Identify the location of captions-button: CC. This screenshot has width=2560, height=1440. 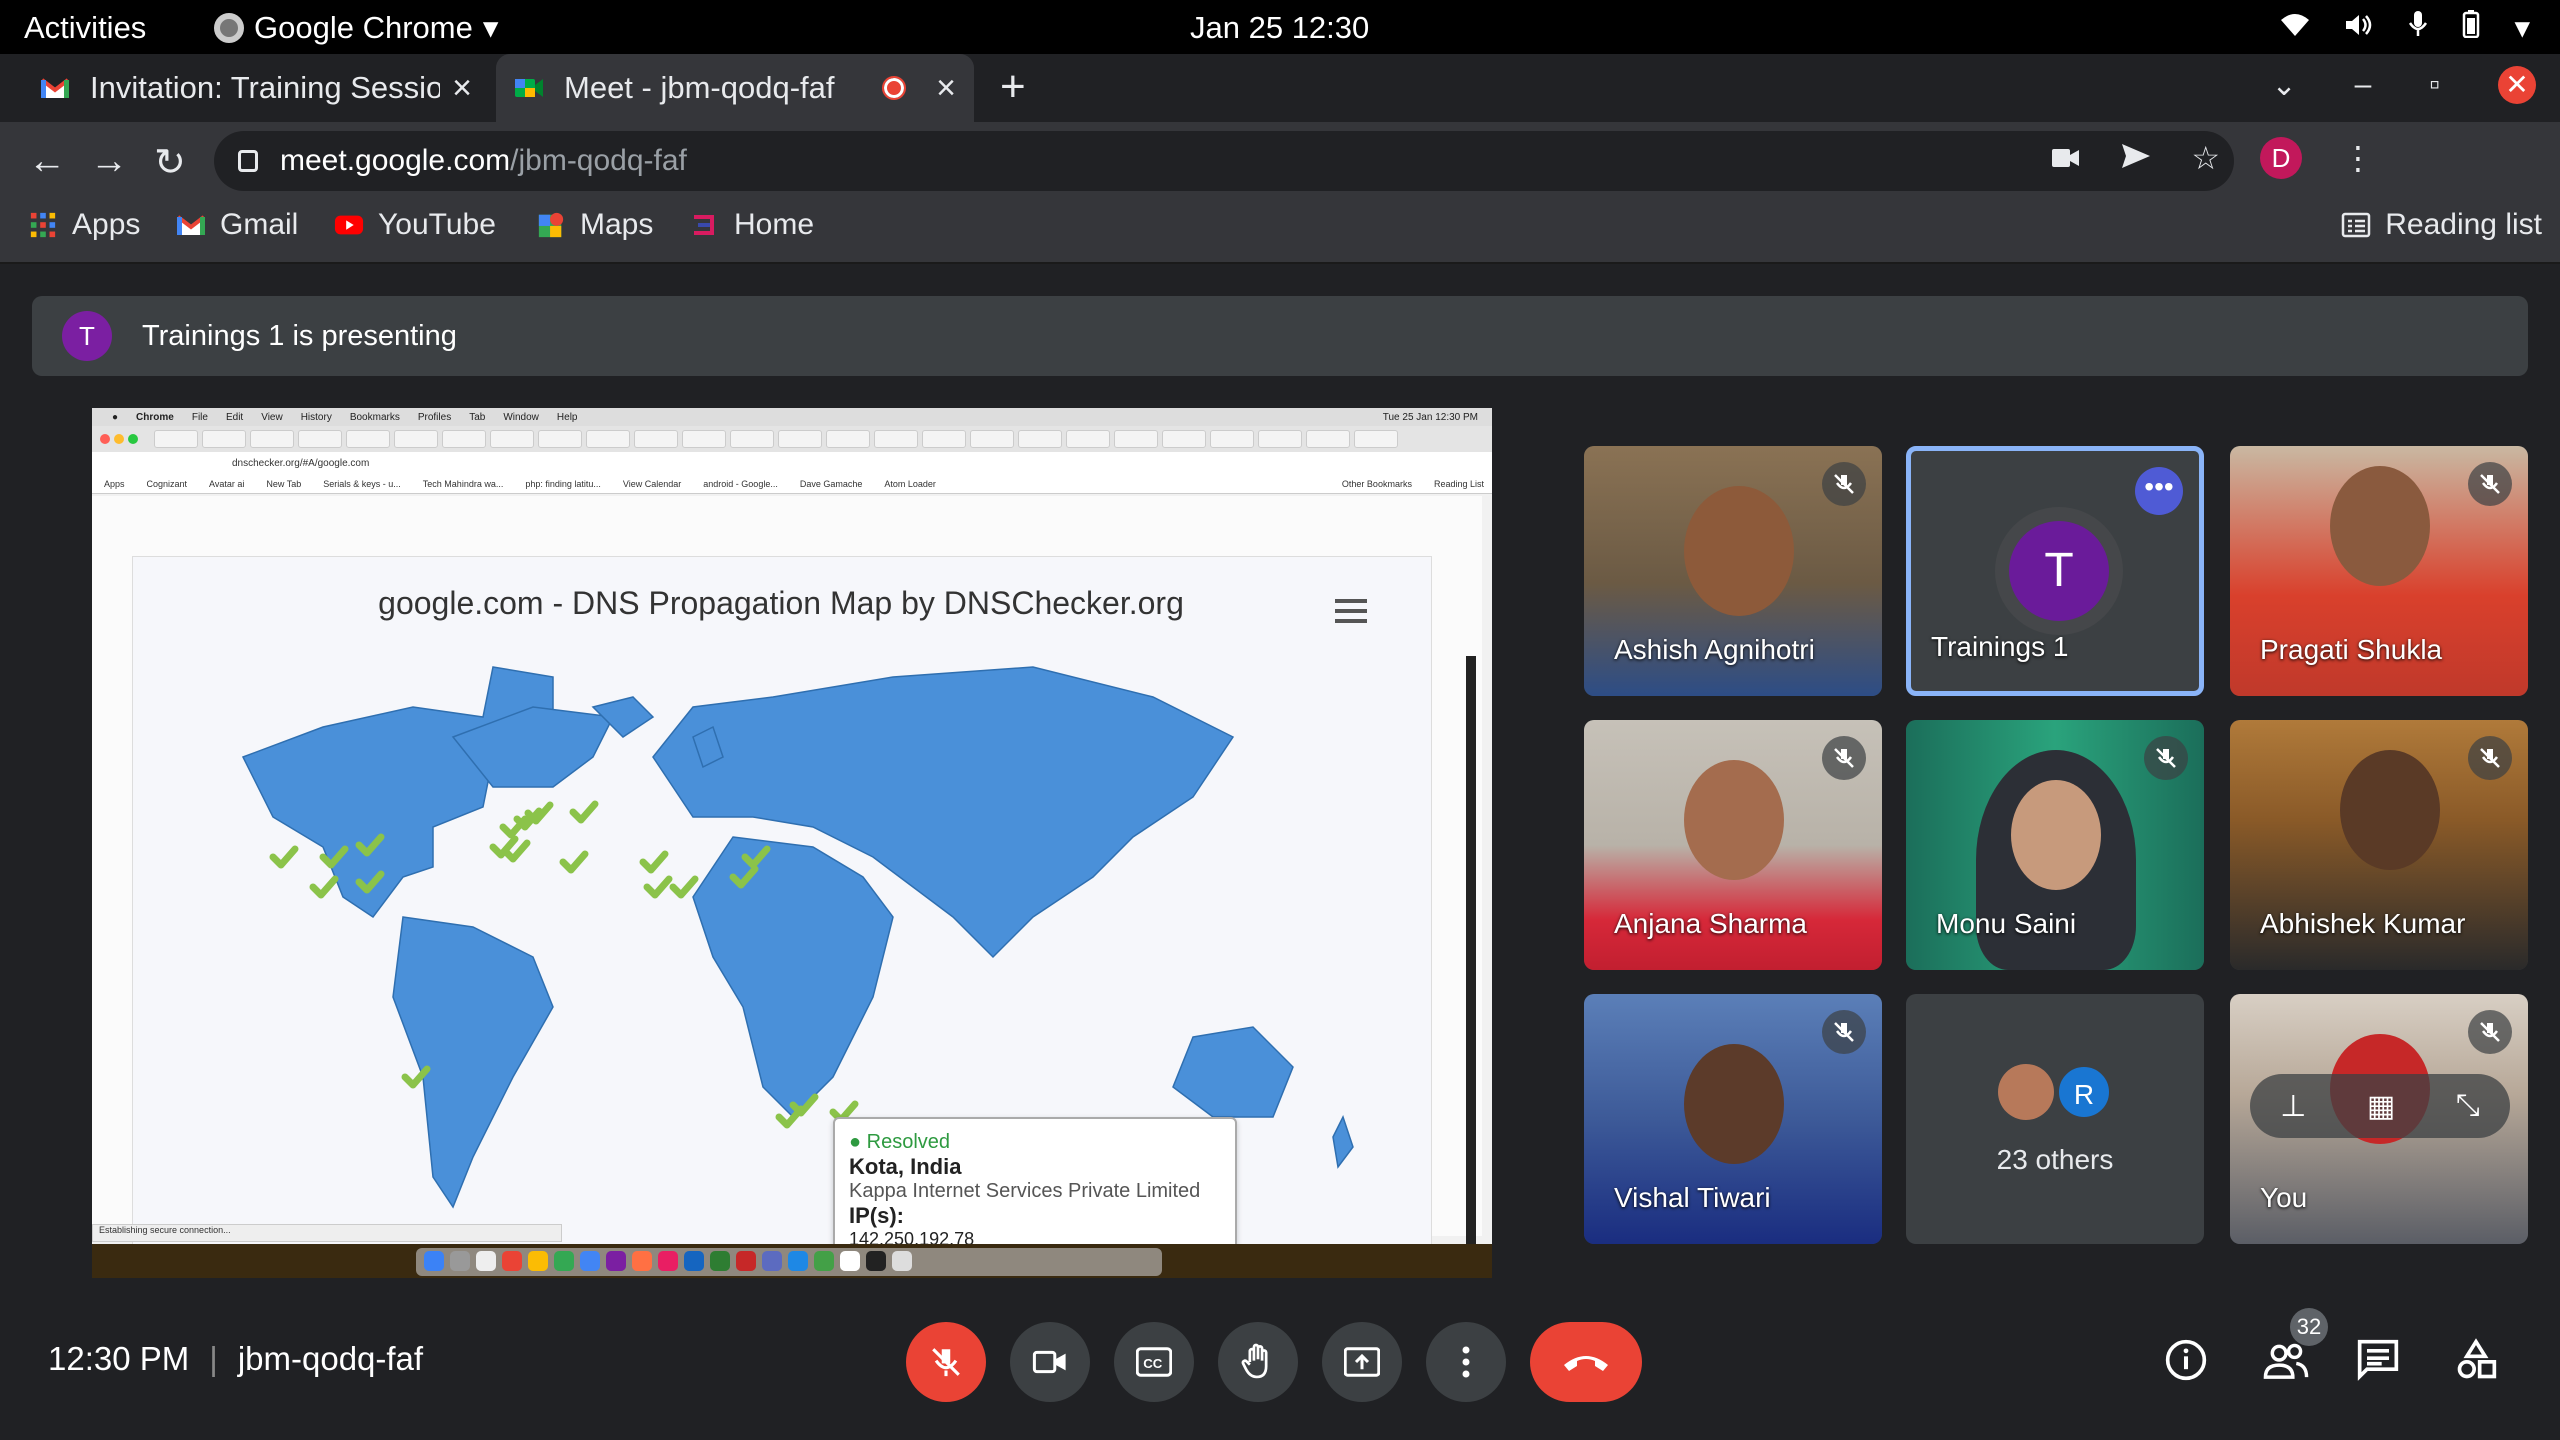
(1154, 1362).